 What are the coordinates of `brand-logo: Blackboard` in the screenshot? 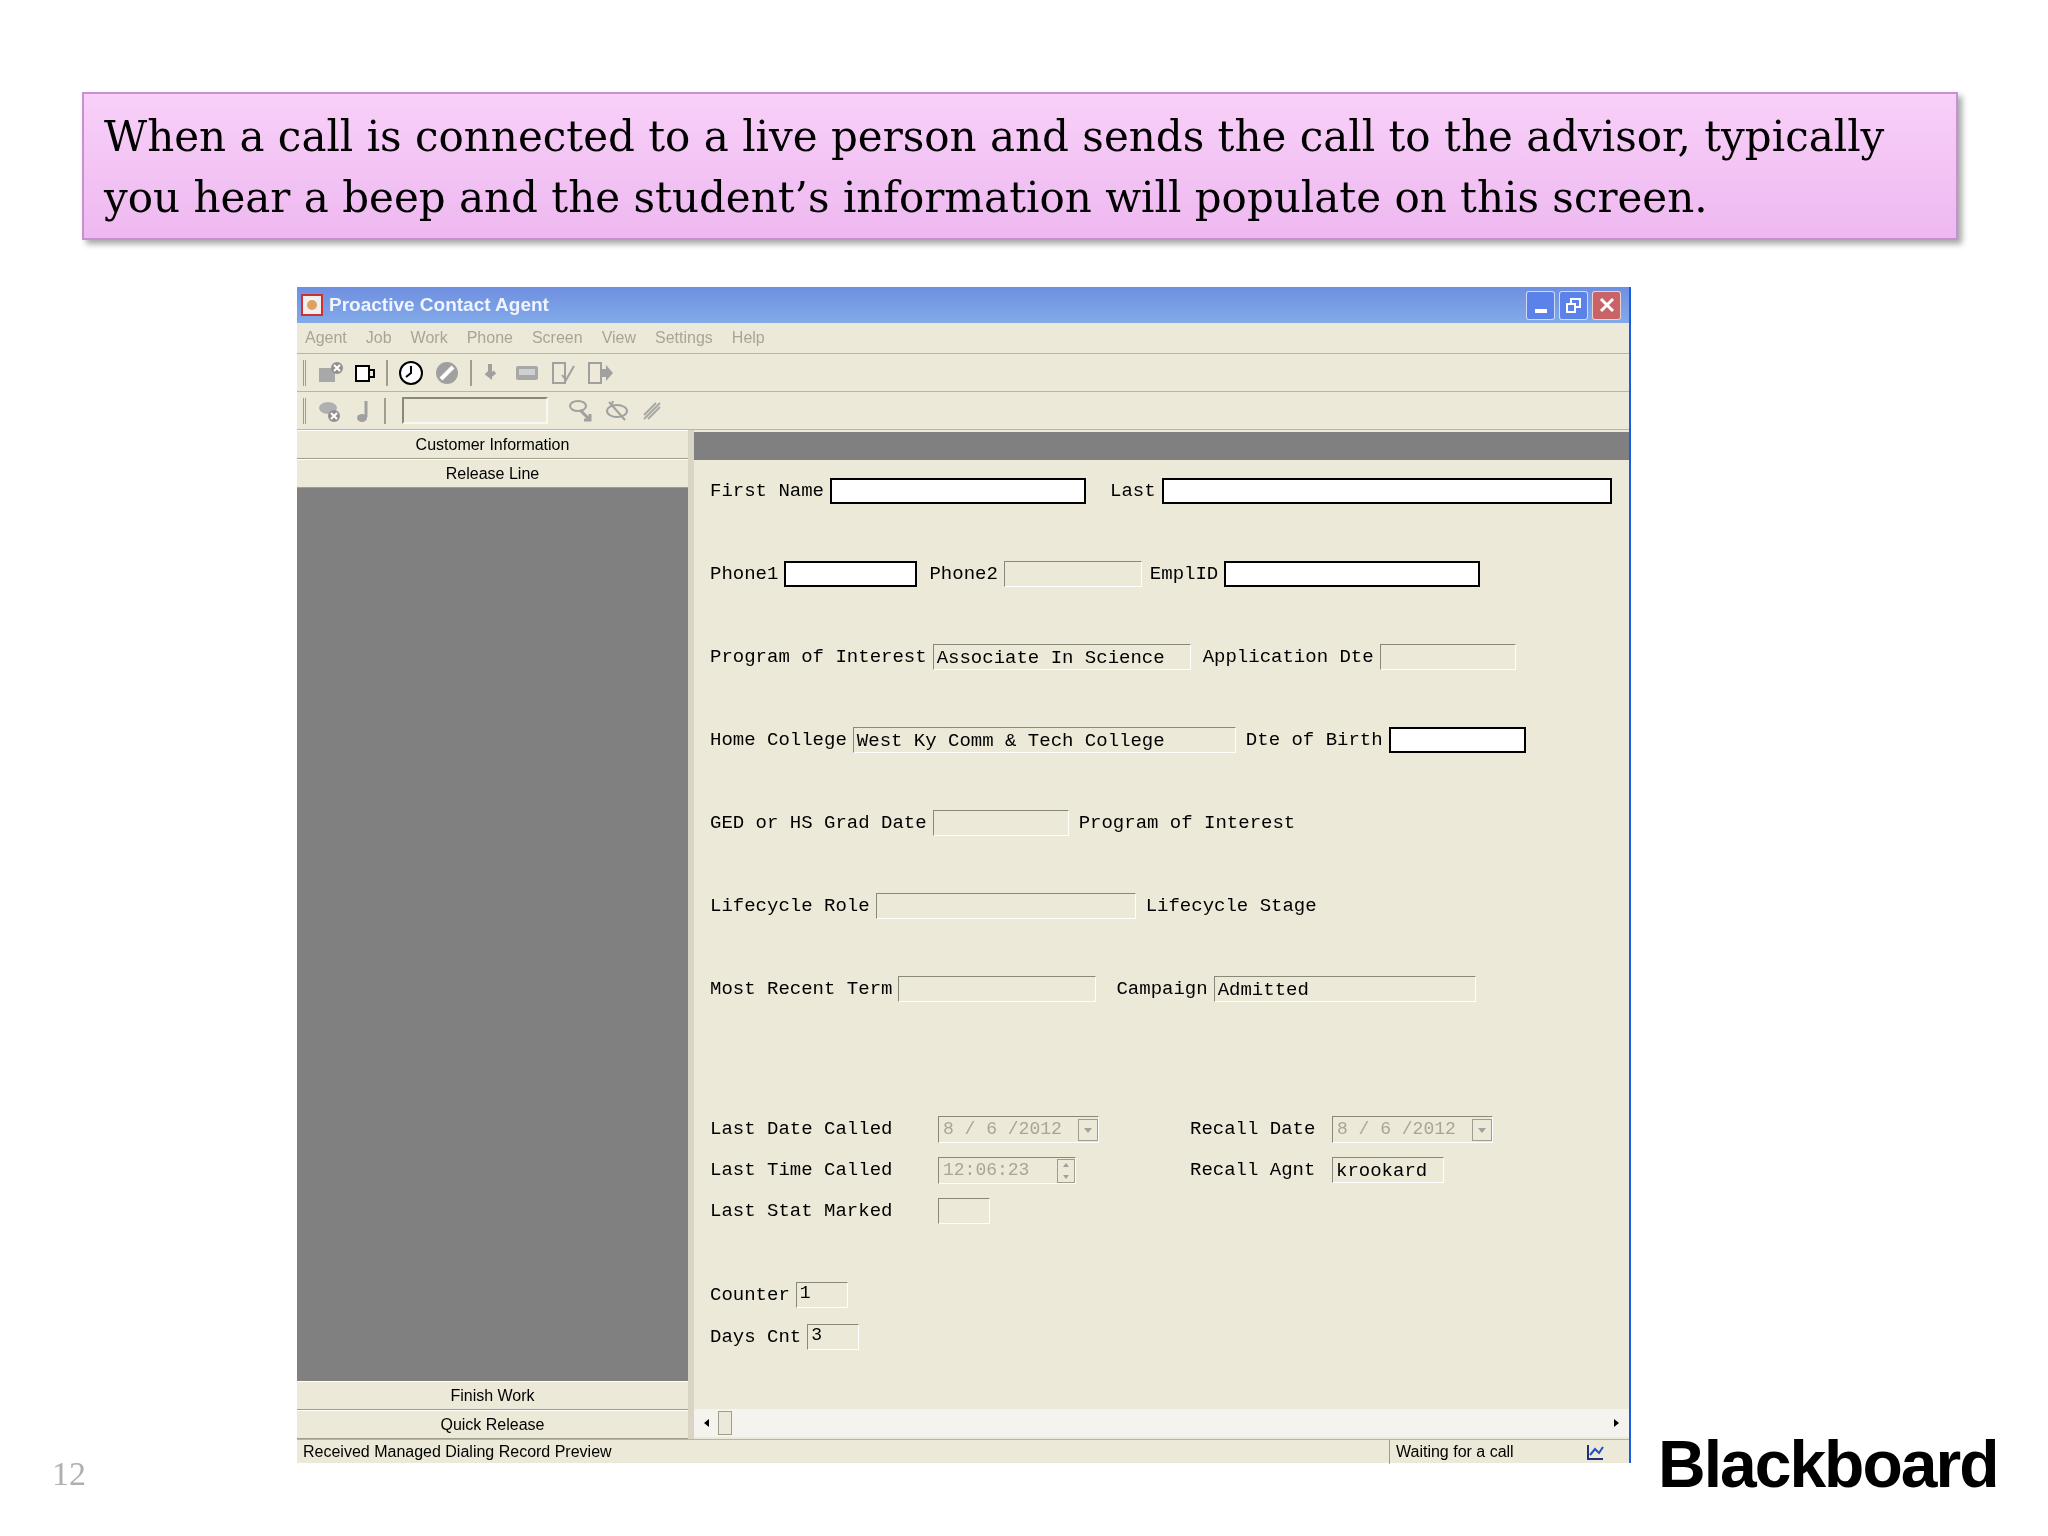 It's located at (1828, 1464).